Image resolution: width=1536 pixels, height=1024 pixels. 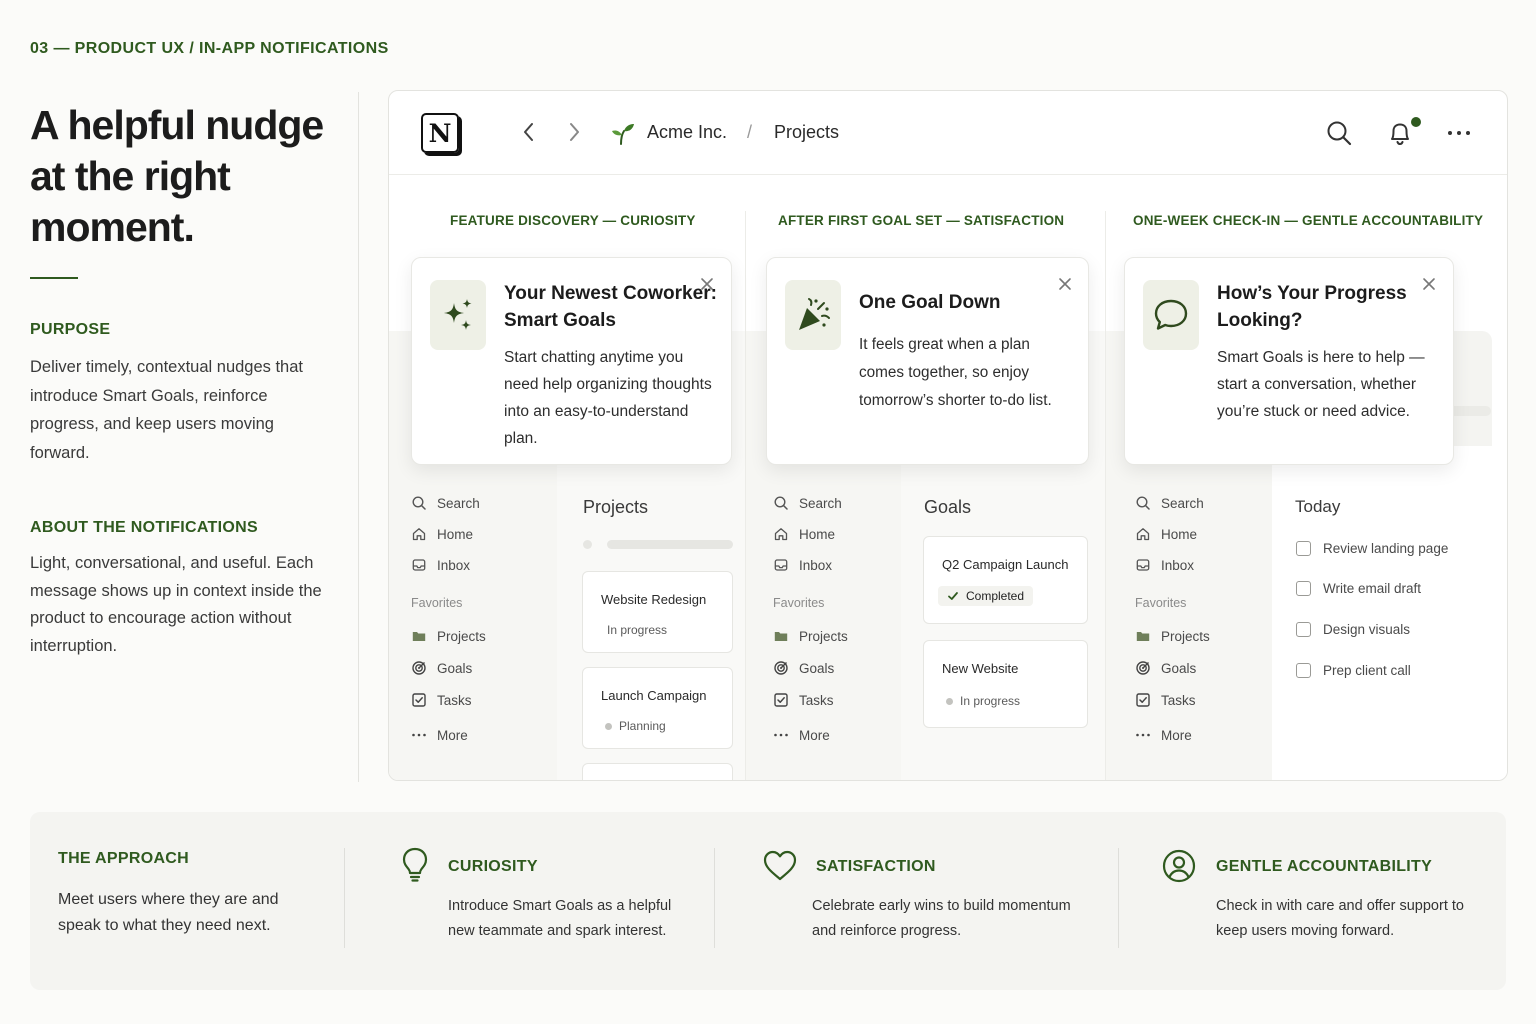 I want to click on skeleton-dot, so click(x=587, y=544).